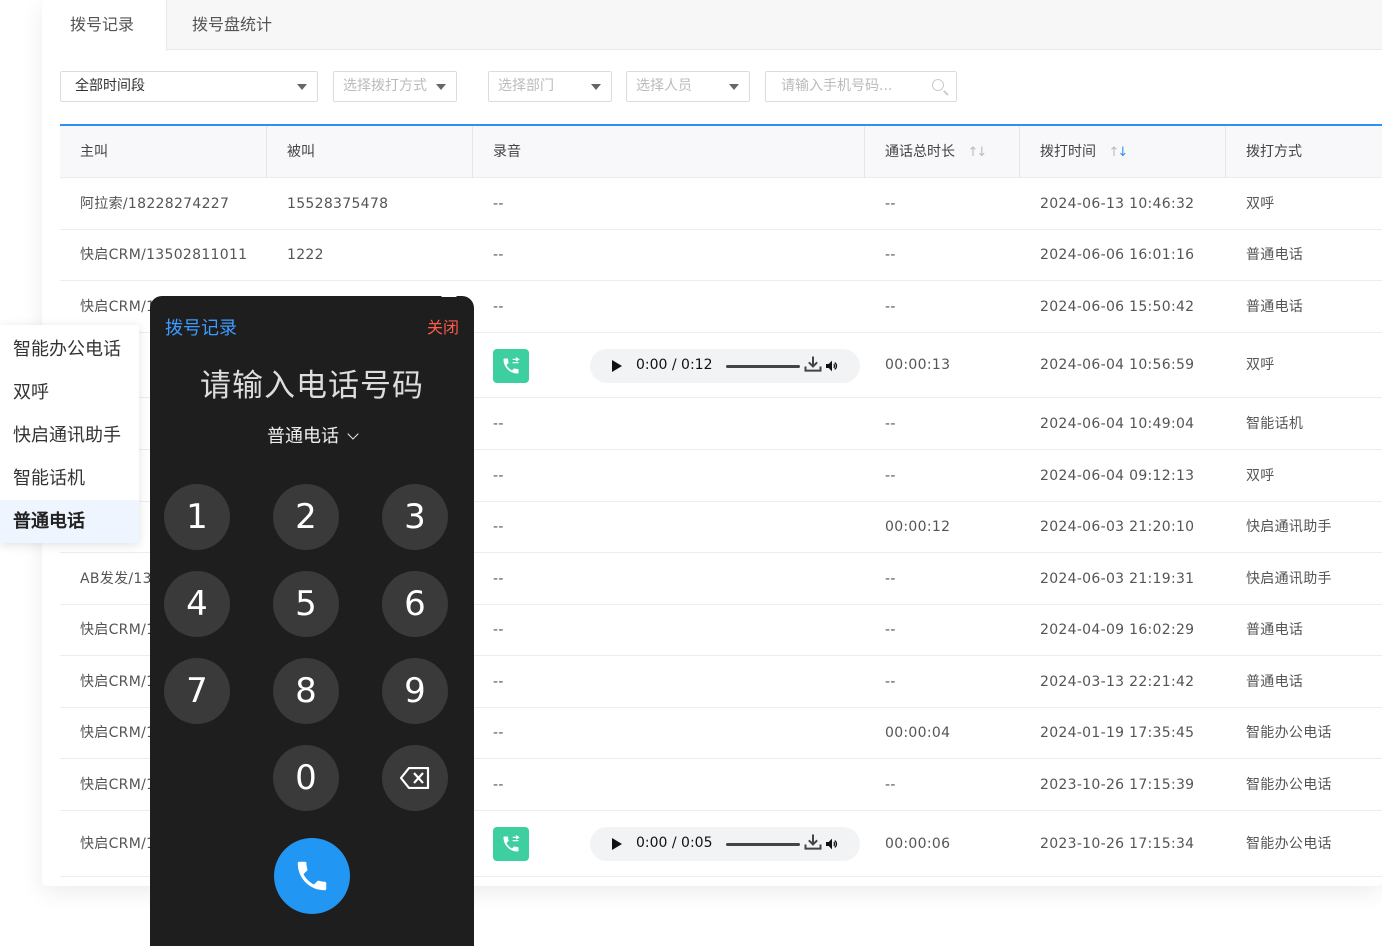 The height and width of the screenshot is (946, 1382). Describe the element at coordinates (69, 349) in the screenshot. I see `dropdown-option-smart-office: 智能办公电话` at that location.